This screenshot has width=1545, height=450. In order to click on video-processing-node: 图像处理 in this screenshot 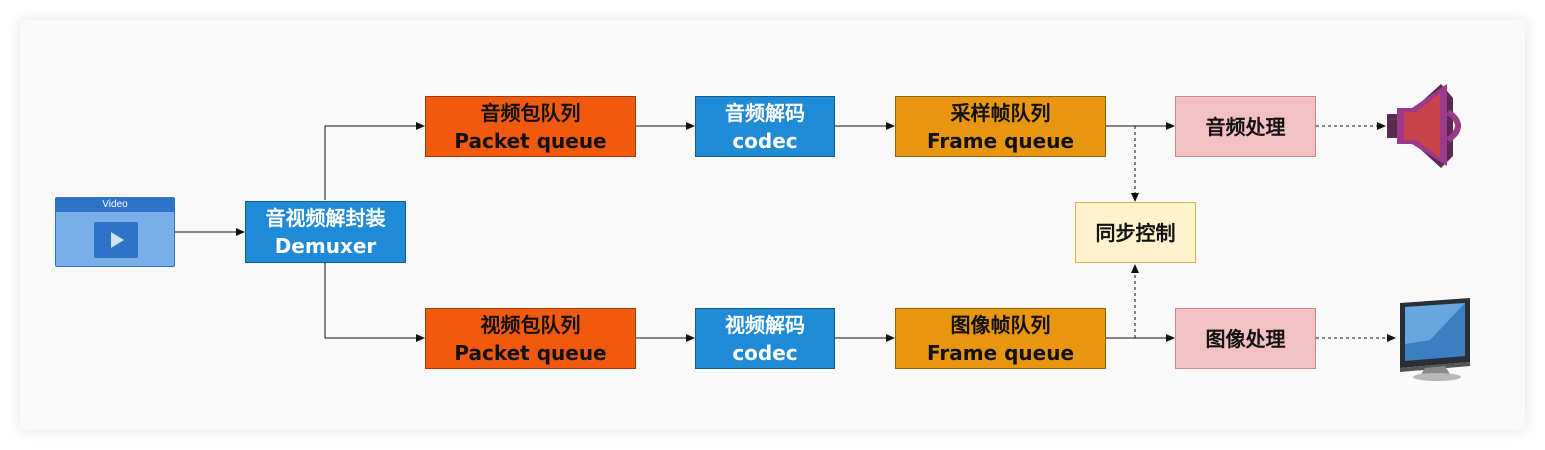, I will do `click(1245, 338)`.